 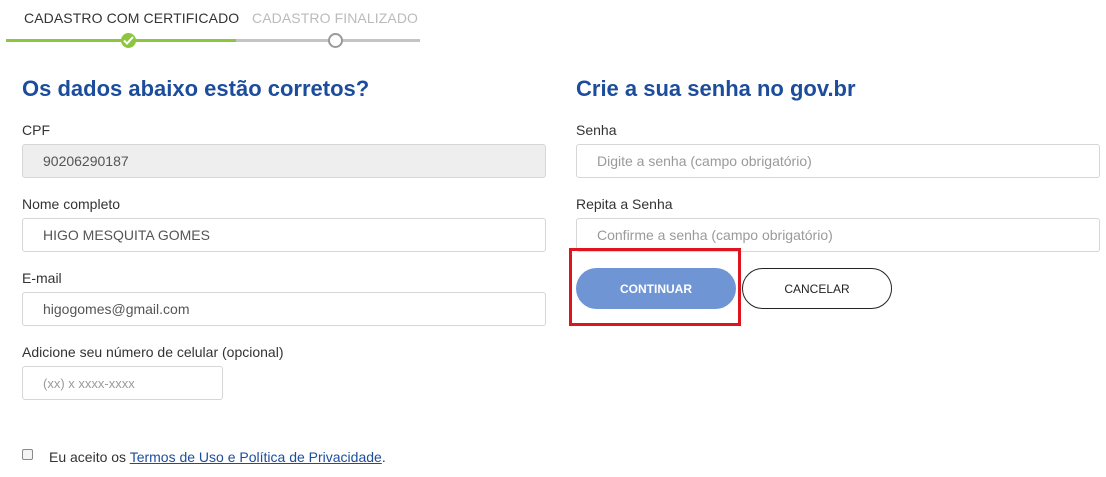 I want to click on step-label-certificado: CADASTRO COM CERTIFICADO, so click(x=132, y=18).